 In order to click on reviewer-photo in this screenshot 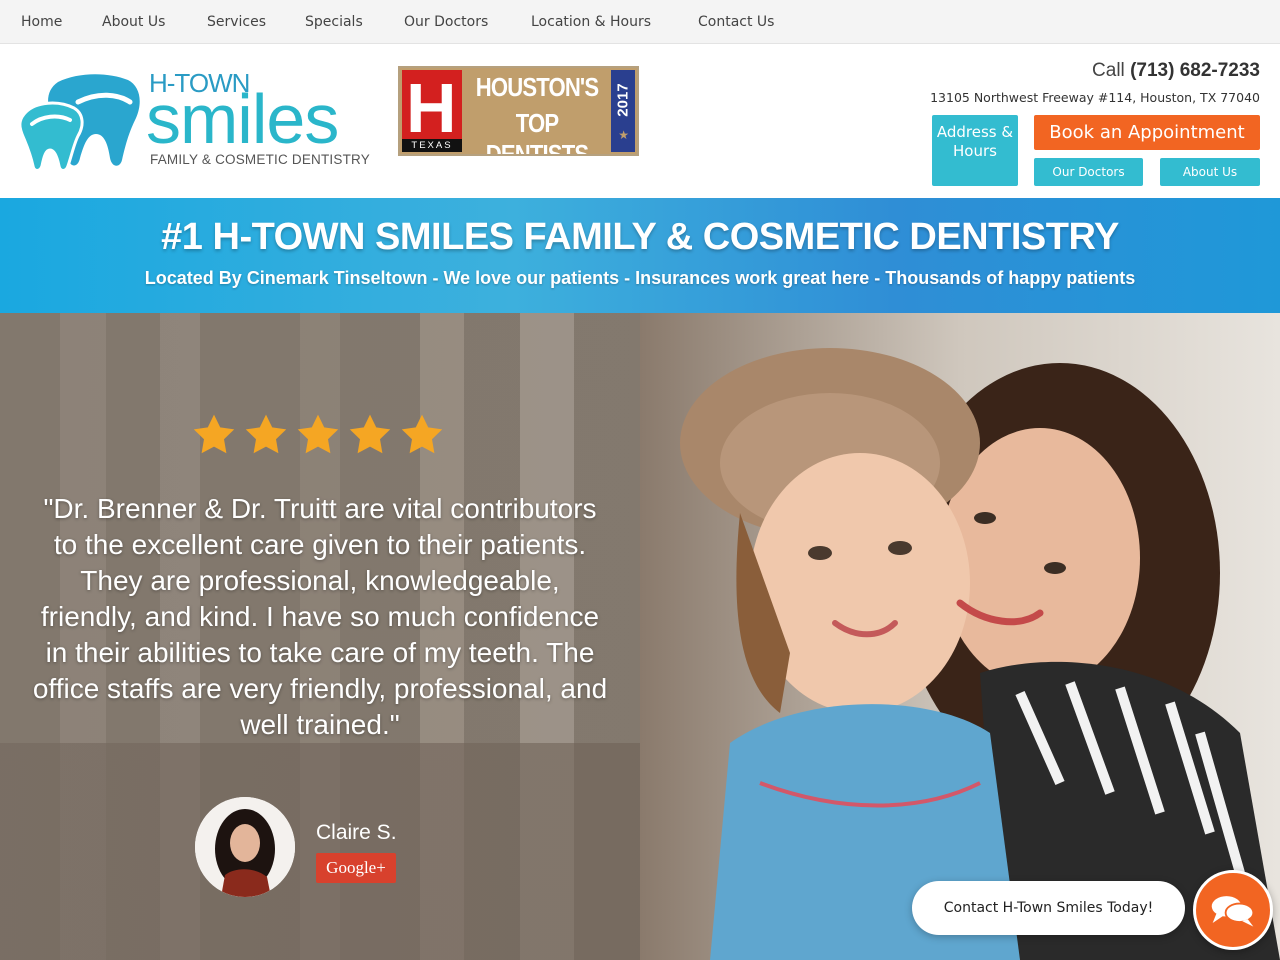, I will do `click(245, 847)`.